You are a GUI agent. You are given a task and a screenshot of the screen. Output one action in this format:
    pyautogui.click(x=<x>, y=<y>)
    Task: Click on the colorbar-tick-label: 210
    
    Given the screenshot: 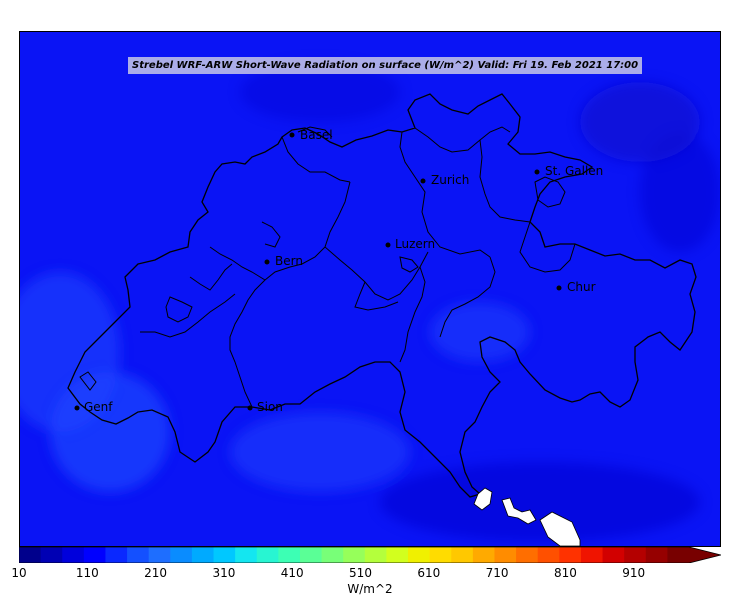 What is the action you would take?
    pyautogui.click(x=156, y=573)
    